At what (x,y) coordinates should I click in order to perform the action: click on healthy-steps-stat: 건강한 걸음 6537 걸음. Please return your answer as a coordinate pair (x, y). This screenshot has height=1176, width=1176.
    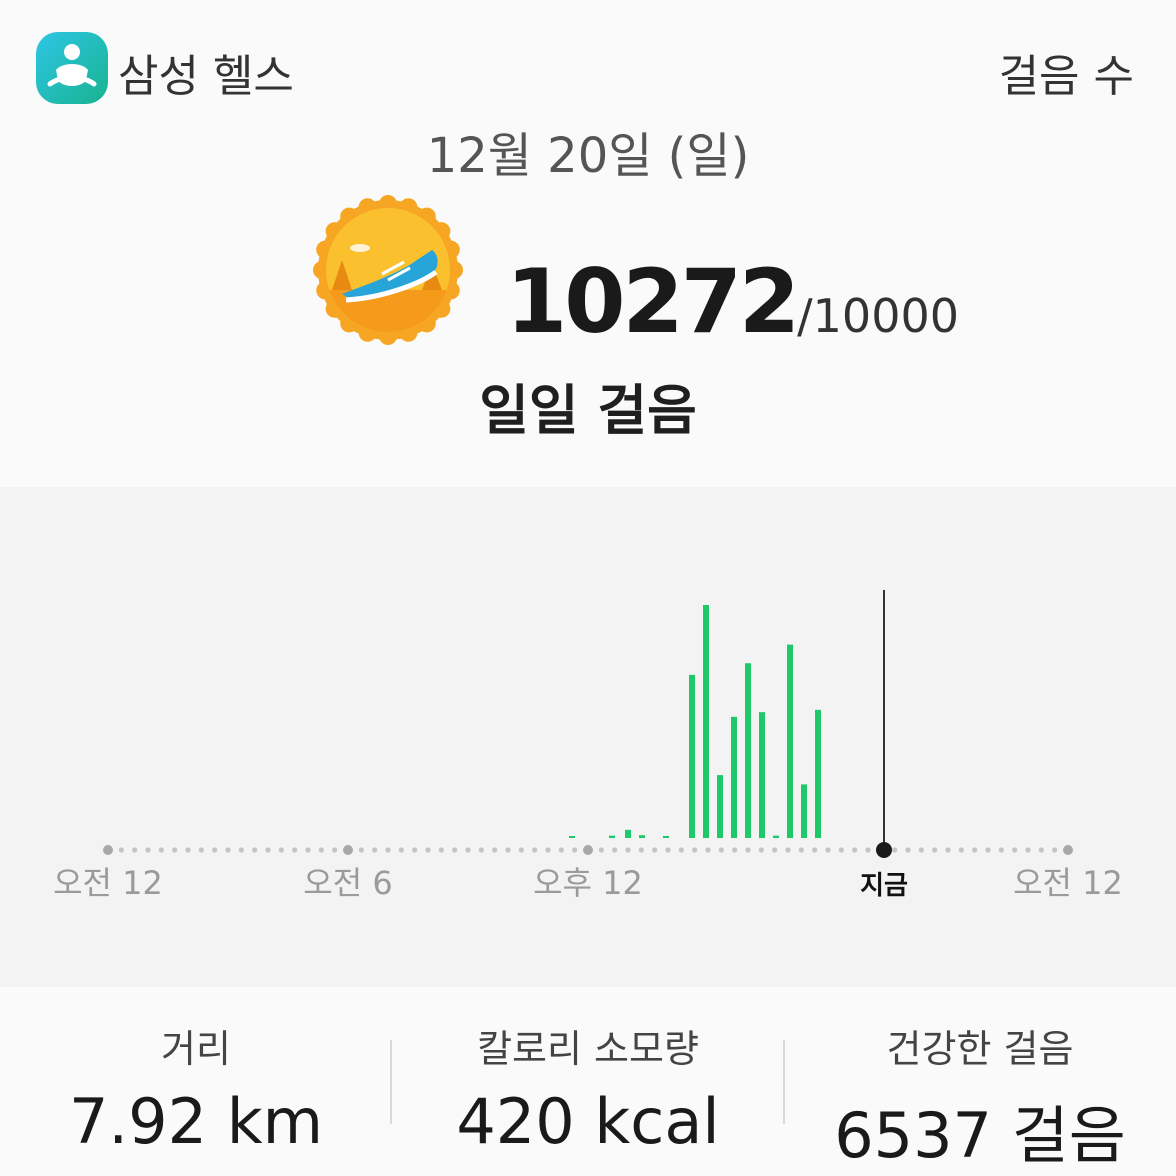
    Looking at the image, I should click on (980, 1096).